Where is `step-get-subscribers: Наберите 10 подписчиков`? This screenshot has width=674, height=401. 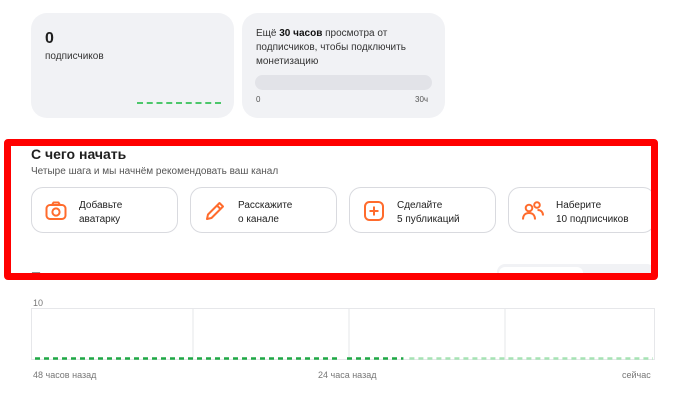 step-get-subscribers: Наберите 10 подписчиков is located at coordinates (581, 210).